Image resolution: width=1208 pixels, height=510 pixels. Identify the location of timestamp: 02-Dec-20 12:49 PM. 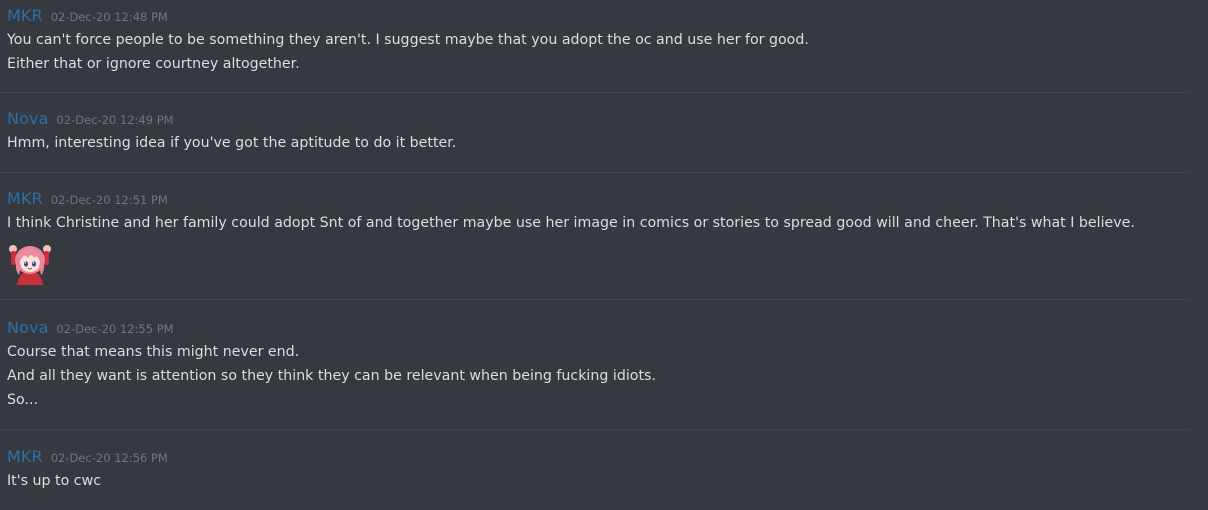
(115, 120).